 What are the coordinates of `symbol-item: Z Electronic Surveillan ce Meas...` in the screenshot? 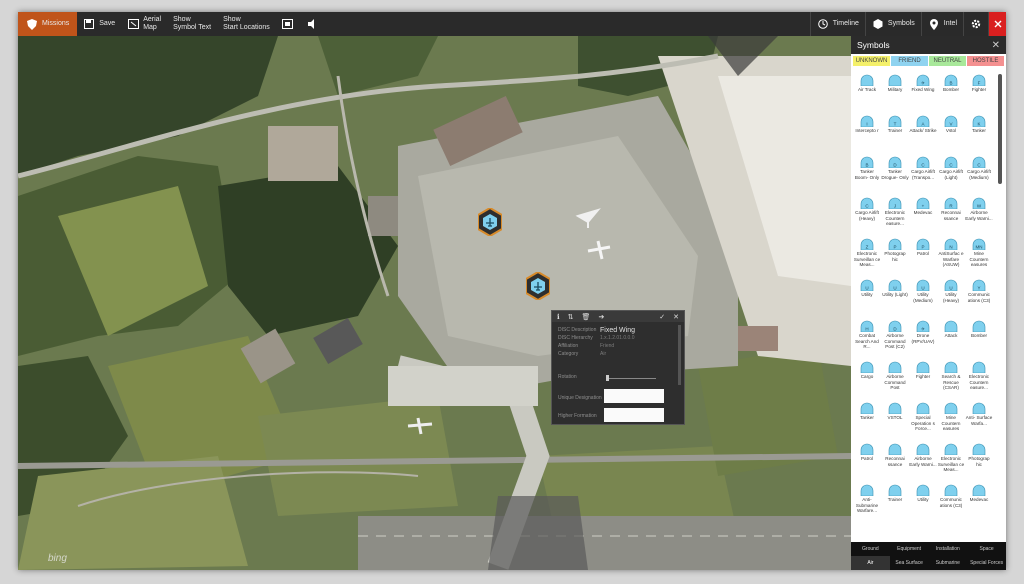 It's located at (867, 258).